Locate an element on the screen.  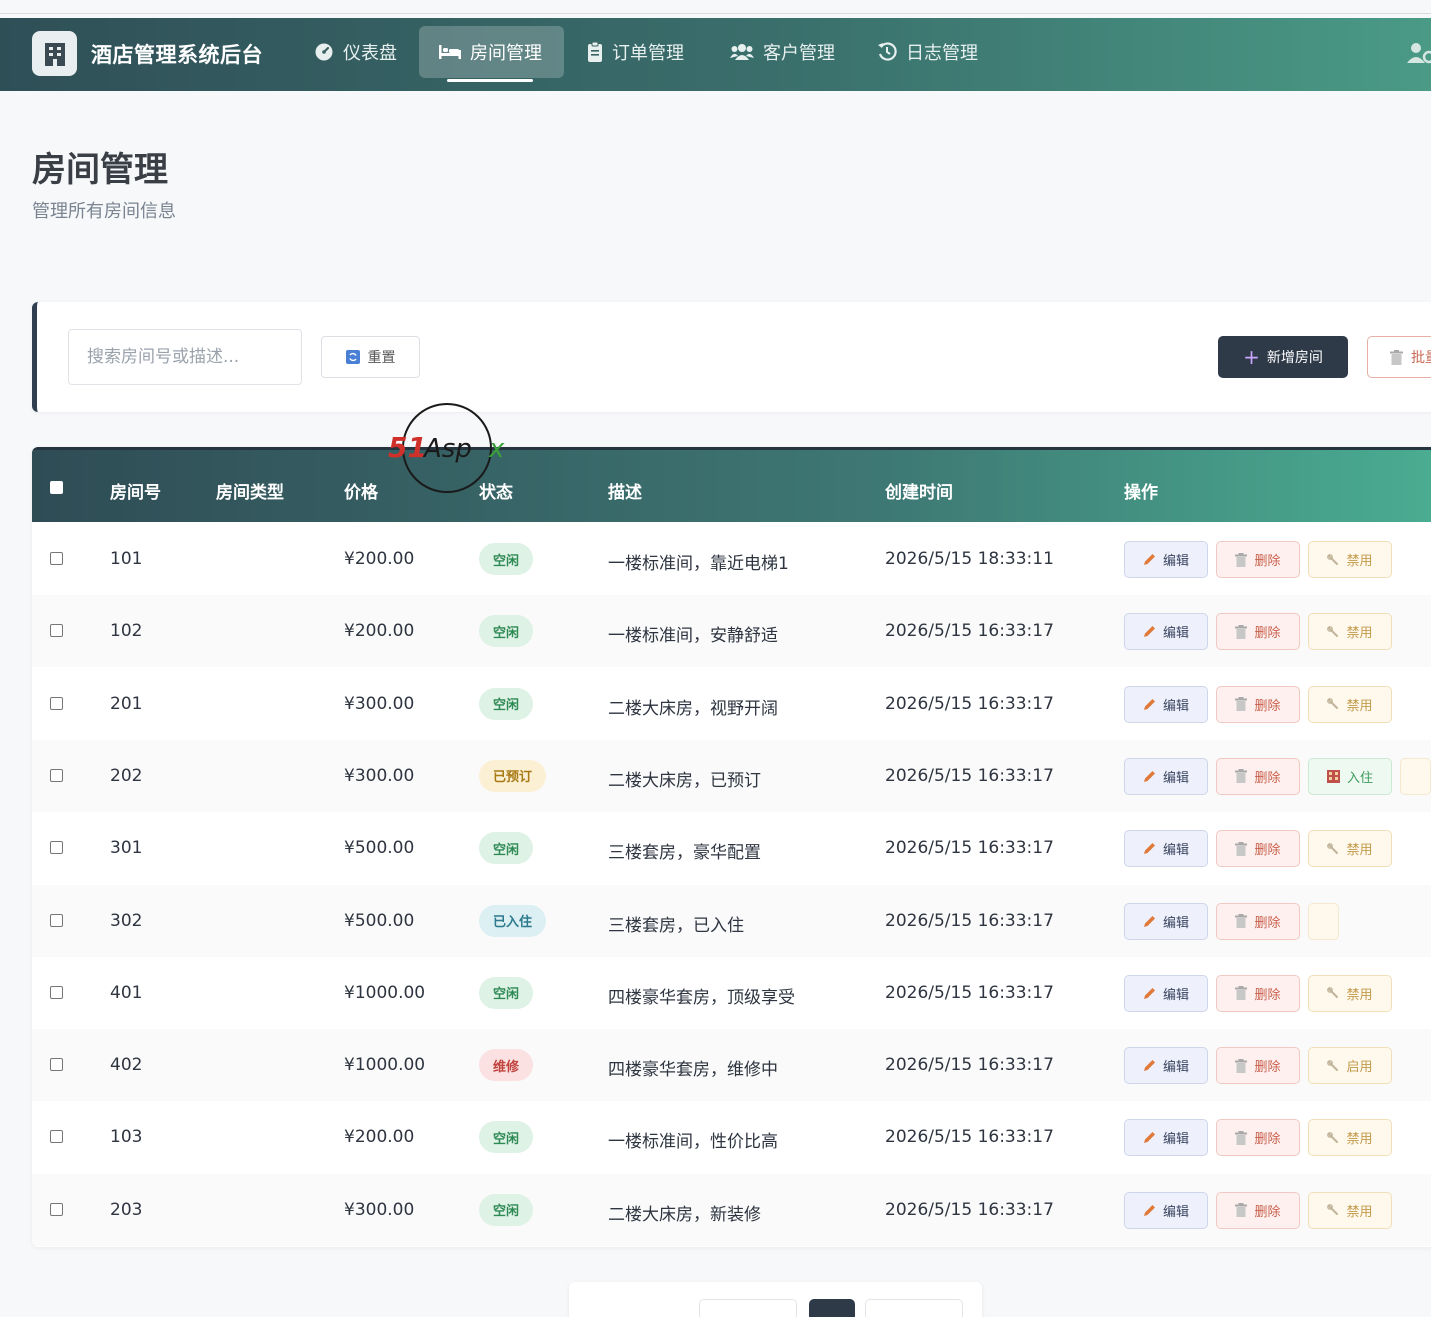
cell-price: ¥500.00 is located at coordinates (379, 848).